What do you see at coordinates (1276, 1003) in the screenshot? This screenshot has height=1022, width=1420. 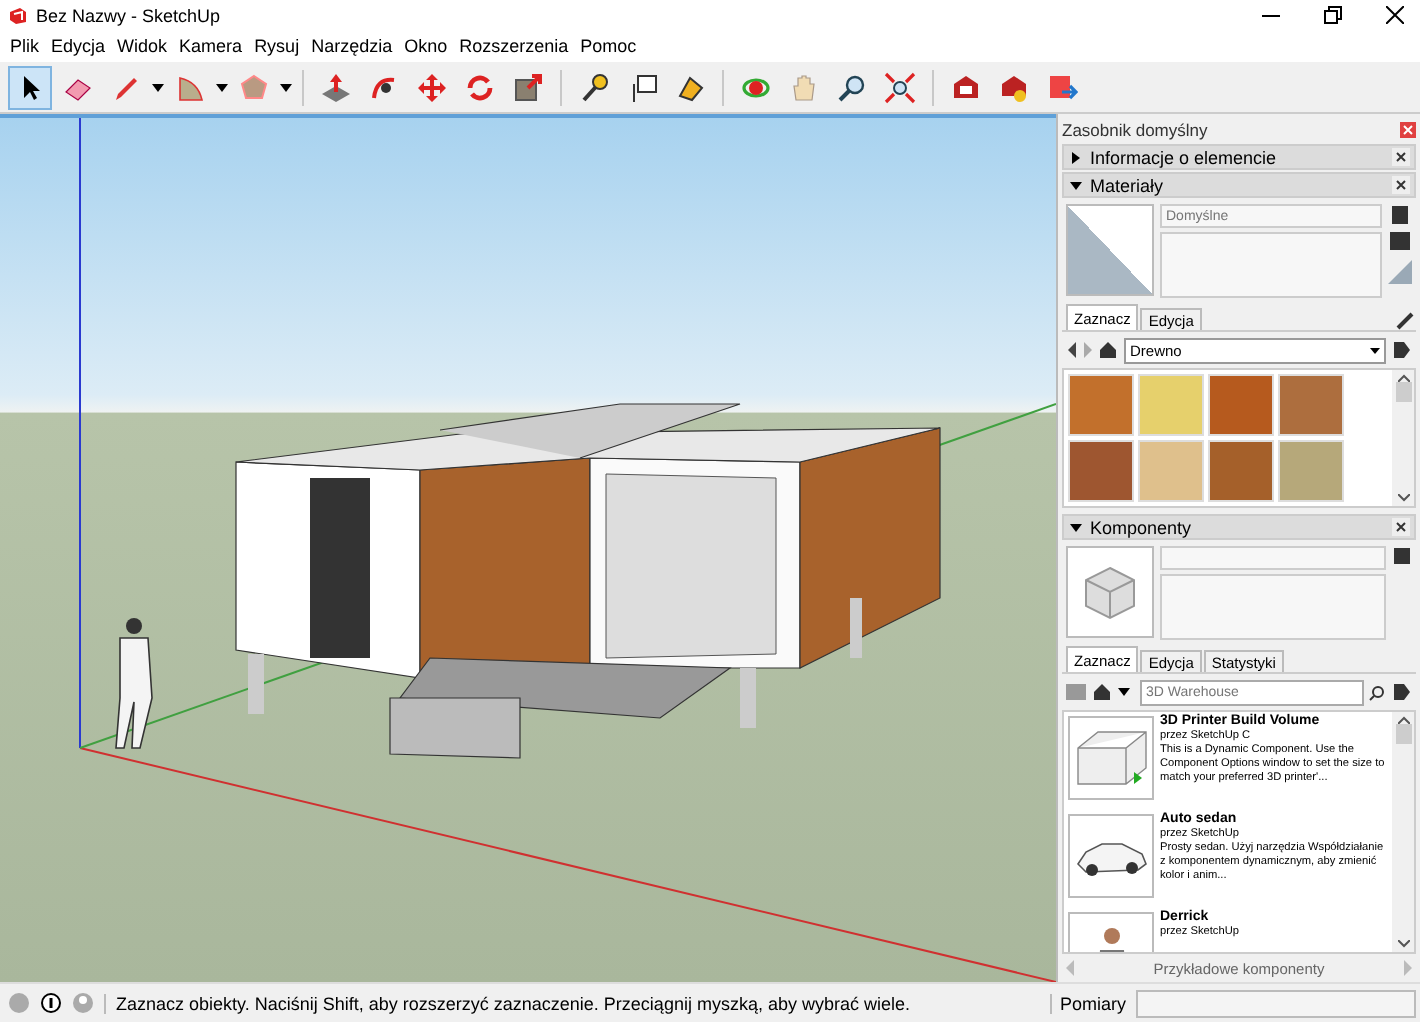 I see `measurements-field` at bounding box center [1276, 1003].